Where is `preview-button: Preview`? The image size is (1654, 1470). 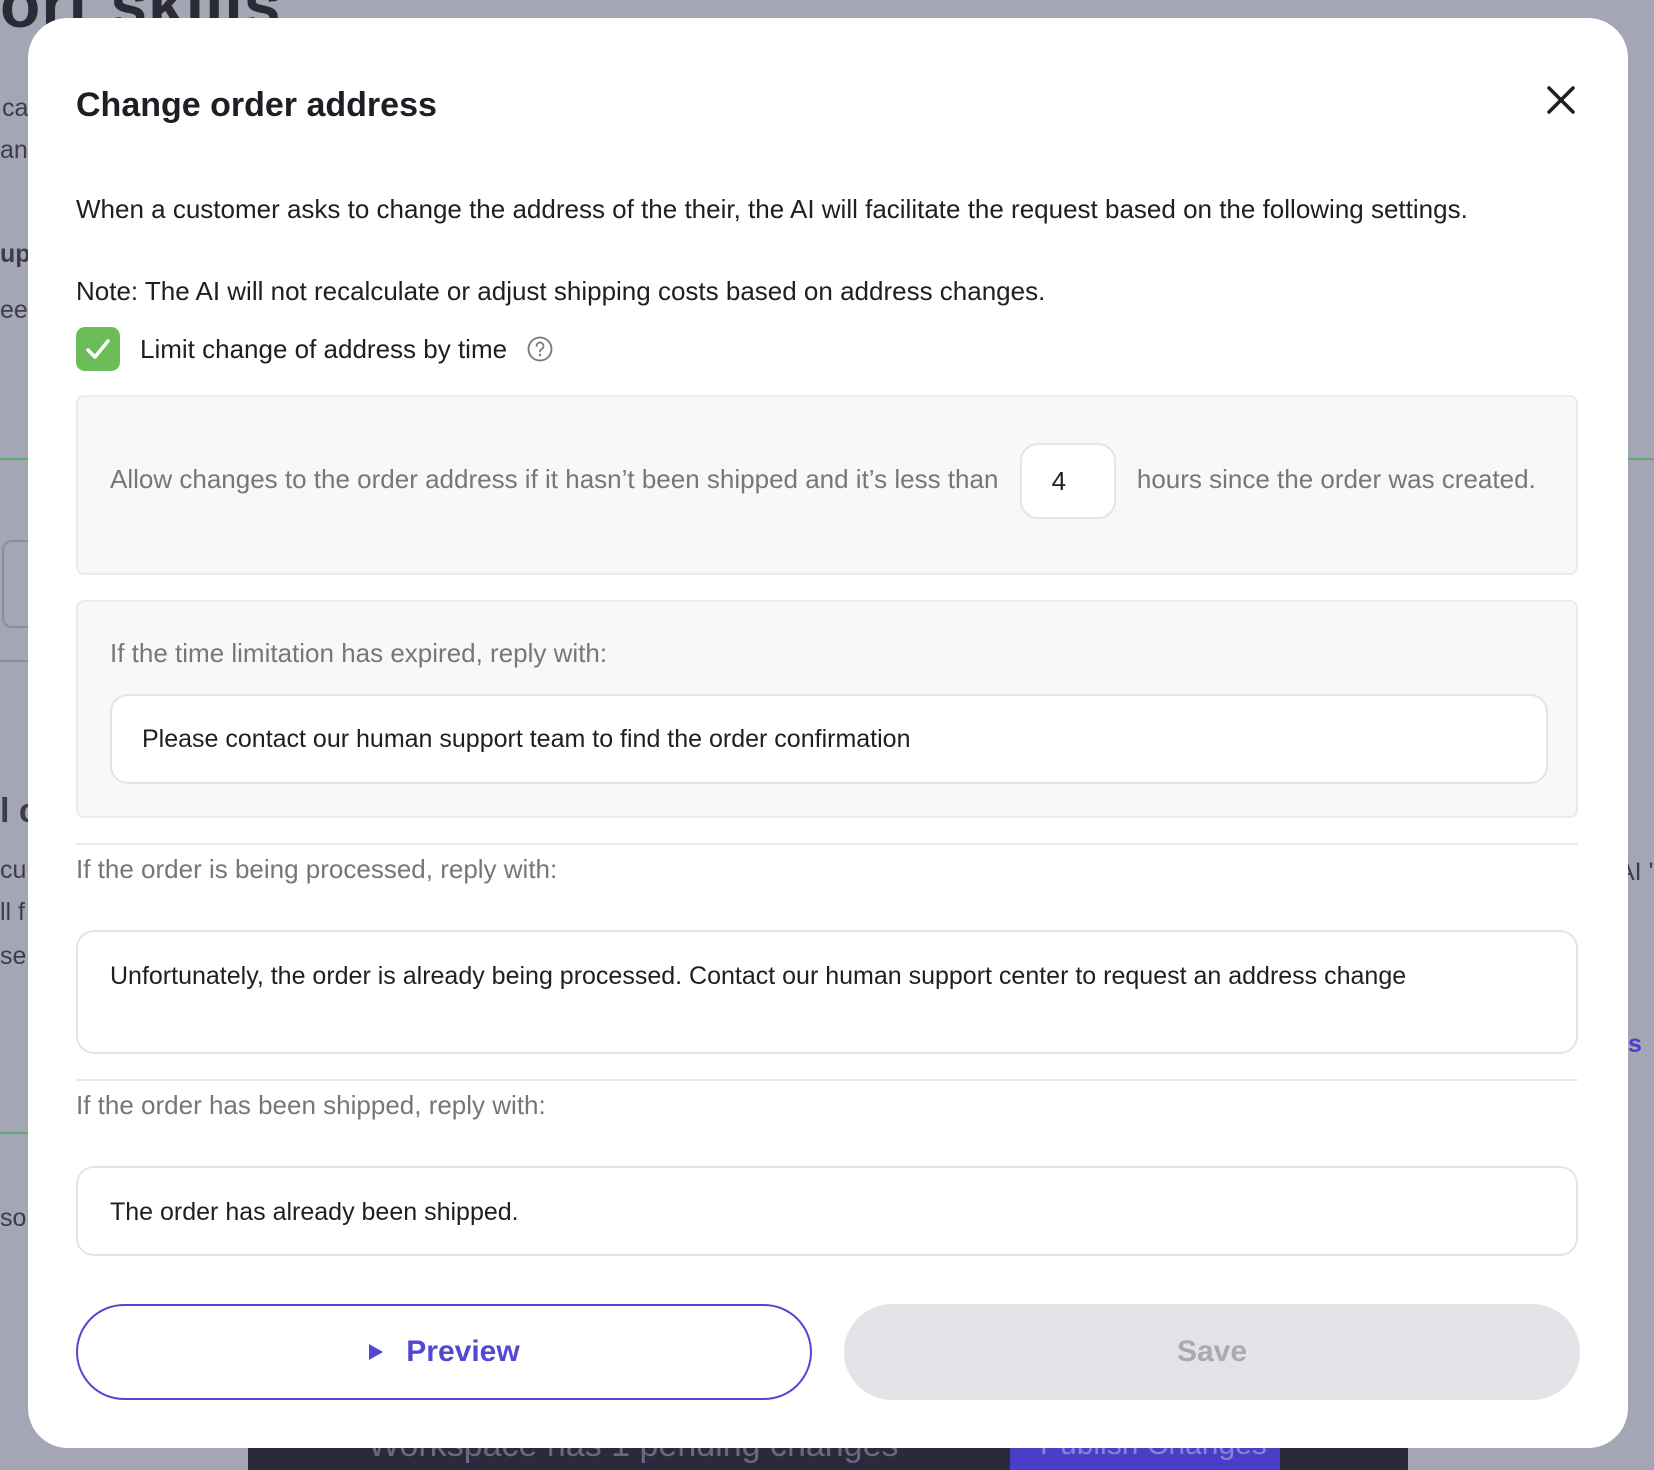
preview-button: Preview is located at coordinates (444, 1352).